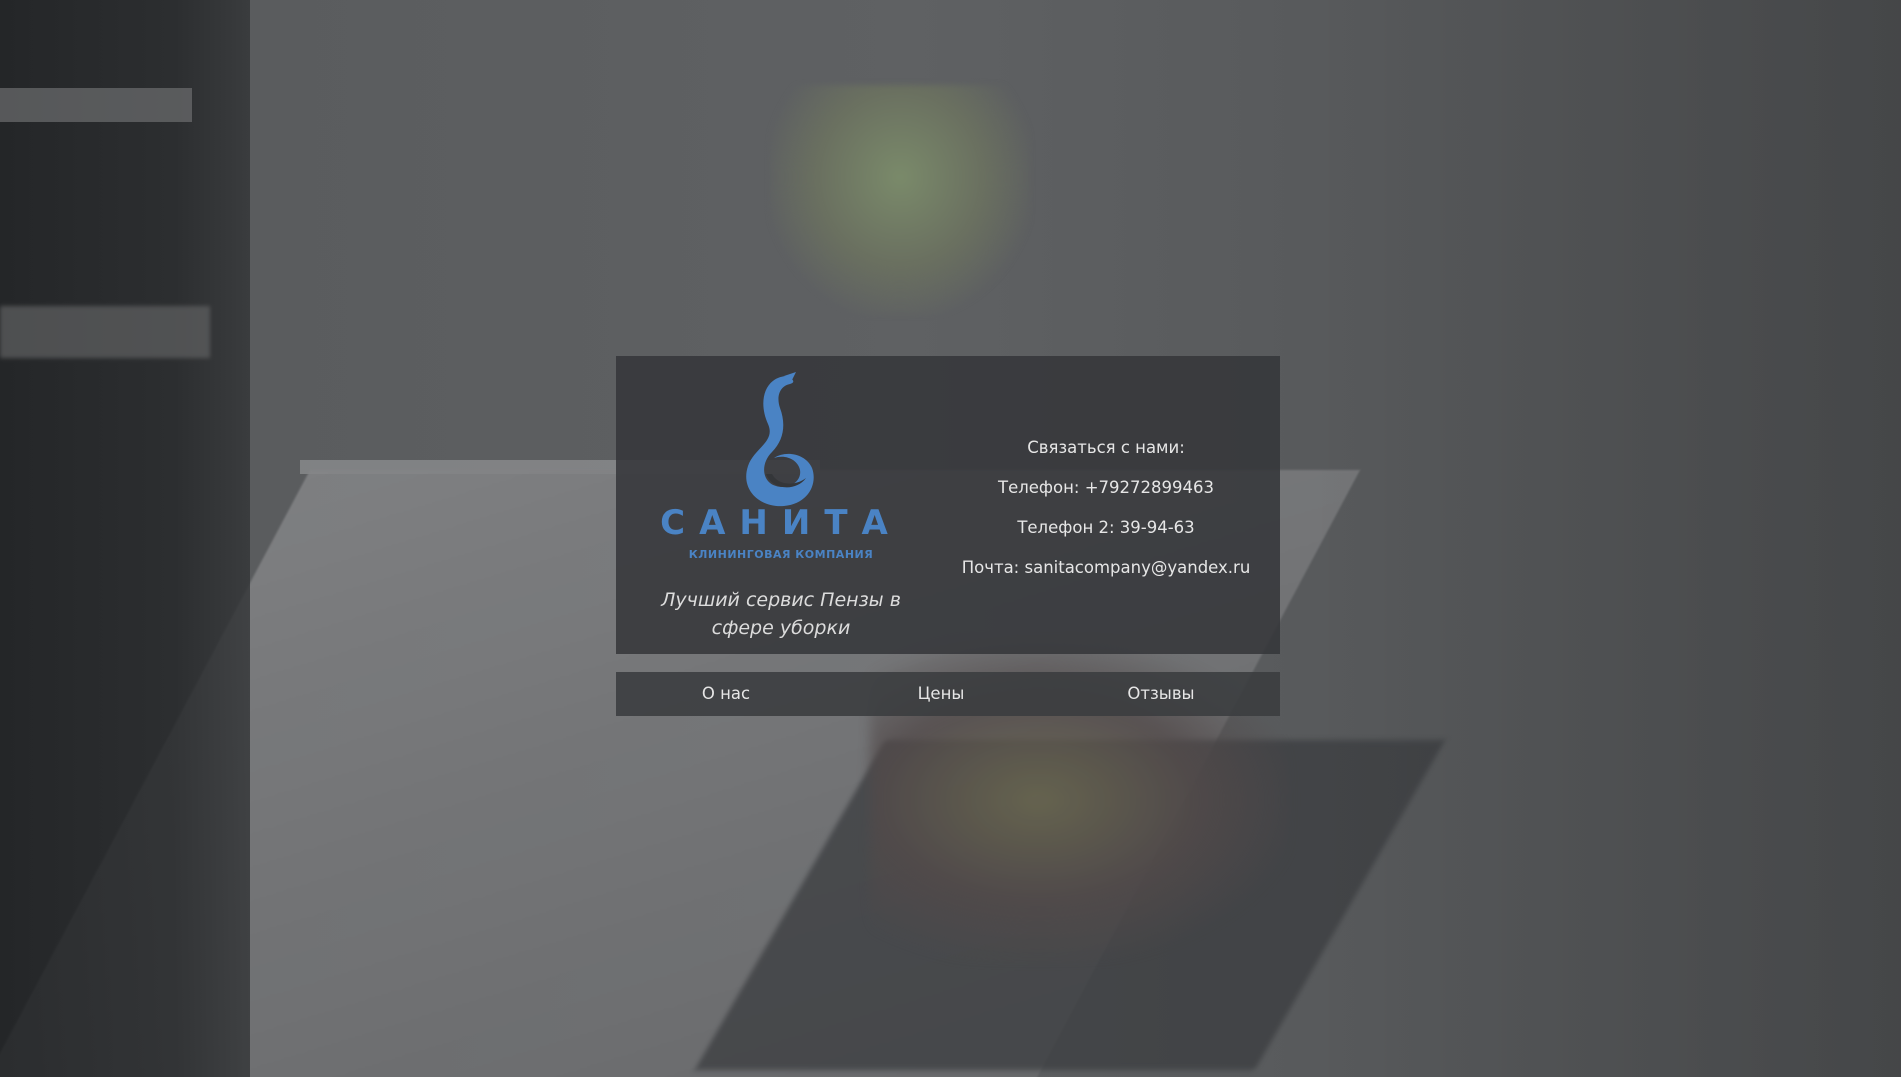 The height and width of the screenshot is (1077, 1901). What do you see at coordinates (1106, 447) in the screenshot?
I see `contacts-heading: Связаться с нами:` at bounding box center [1106, 447].